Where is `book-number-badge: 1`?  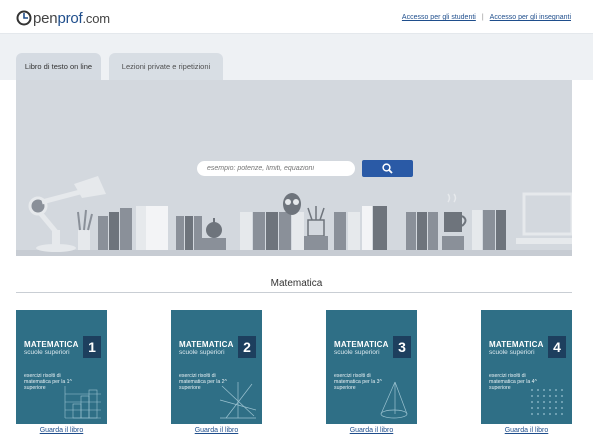
book-number-badge: 1 is located at coordinates (92, 347).